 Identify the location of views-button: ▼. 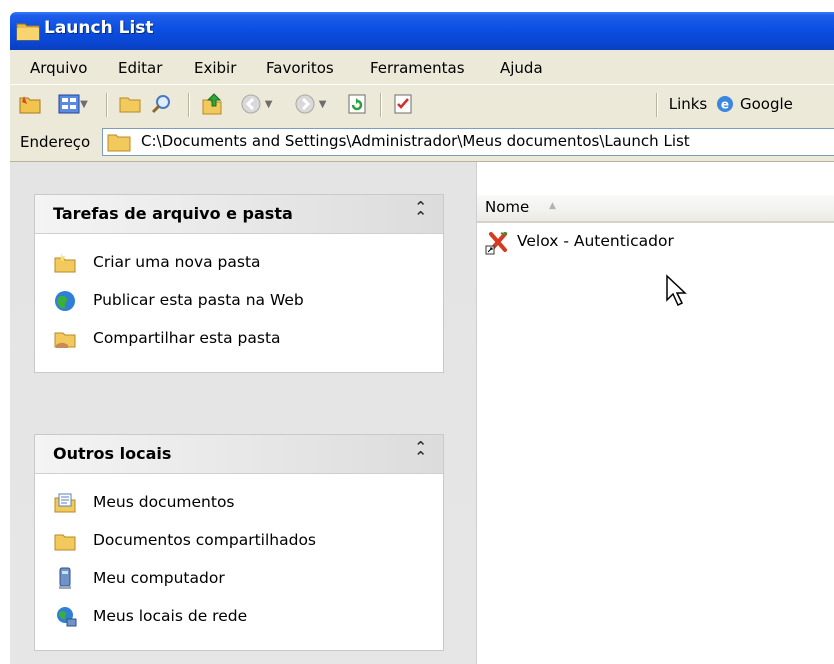
(73, 104).